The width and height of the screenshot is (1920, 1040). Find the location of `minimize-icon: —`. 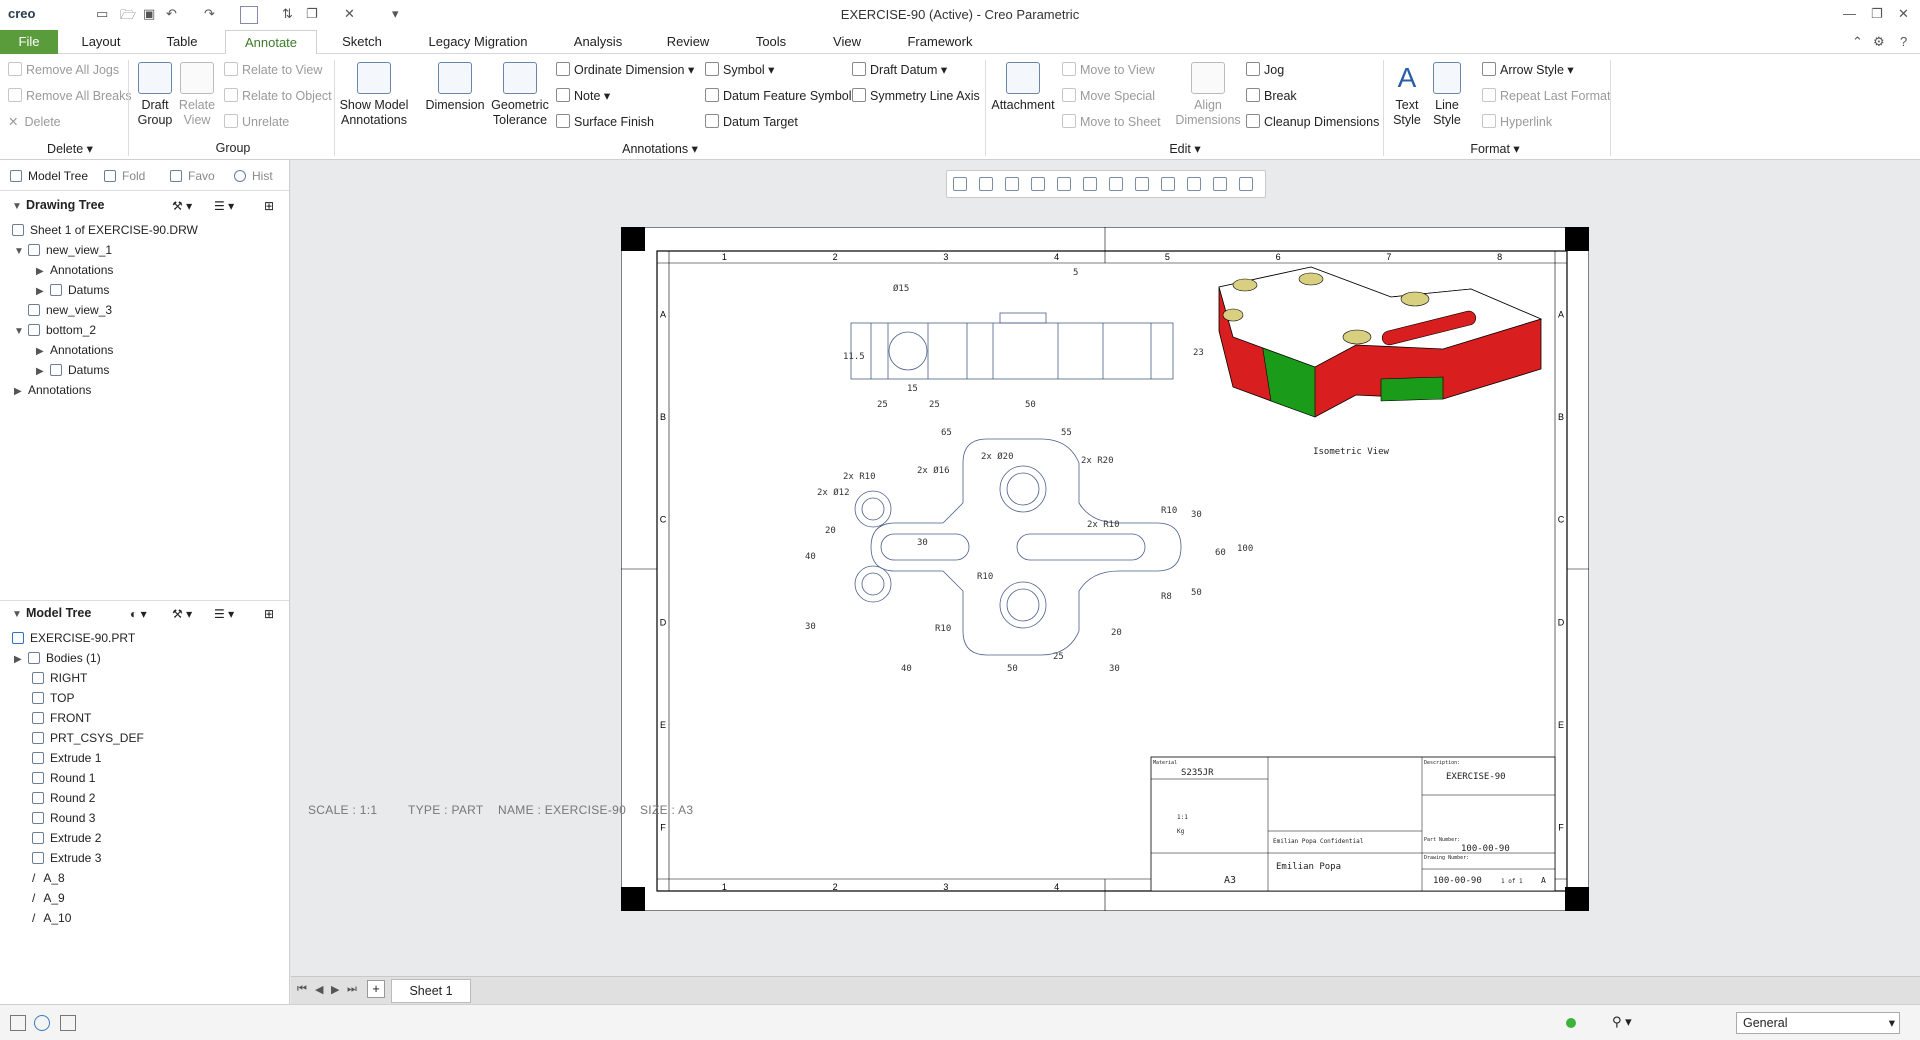

minimize-icon: — is located at coordinates (1849, 15).